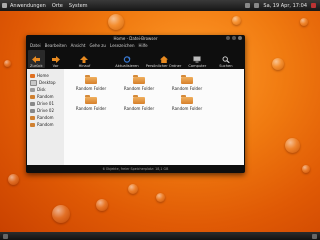 The image size is (320, 240). I want to click on sidebar-item-drive-02: Drive 02, so click(45, 110).